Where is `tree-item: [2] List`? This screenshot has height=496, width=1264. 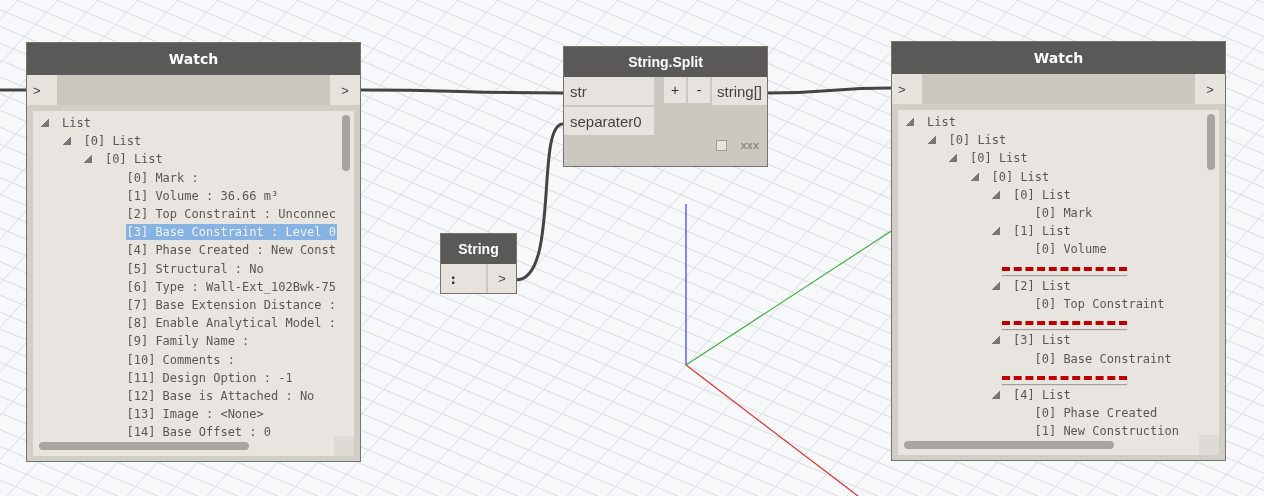
tree-item: [2] List is located at coordinates (1042, 285).